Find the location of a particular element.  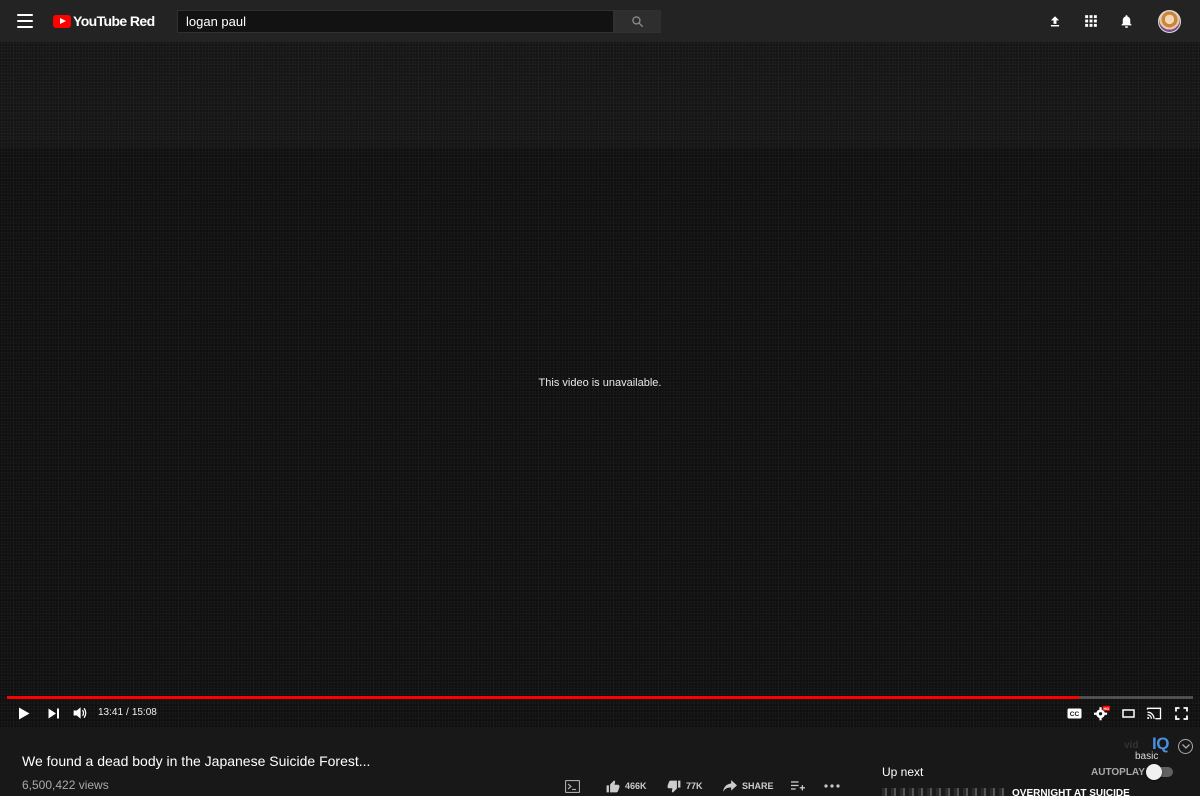

time-display: 13:41/15:08 is located at coordinates (127, 712).